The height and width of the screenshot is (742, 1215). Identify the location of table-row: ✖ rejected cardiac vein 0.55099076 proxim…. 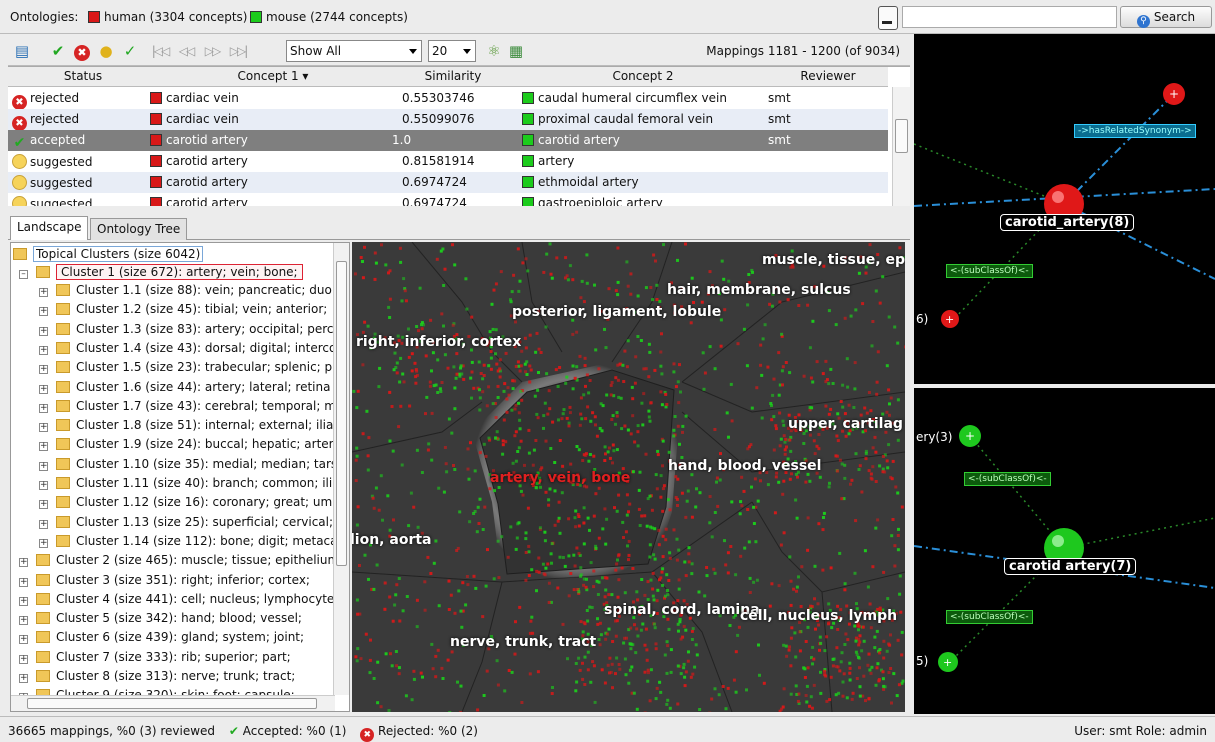
(448, 120).